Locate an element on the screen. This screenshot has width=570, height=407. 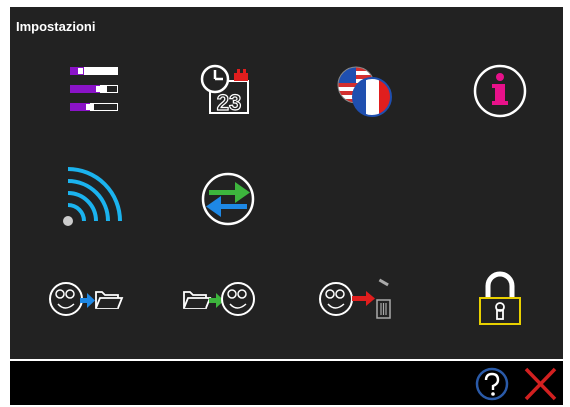
date-time-button: 23 is located at coordinates (228, 90).